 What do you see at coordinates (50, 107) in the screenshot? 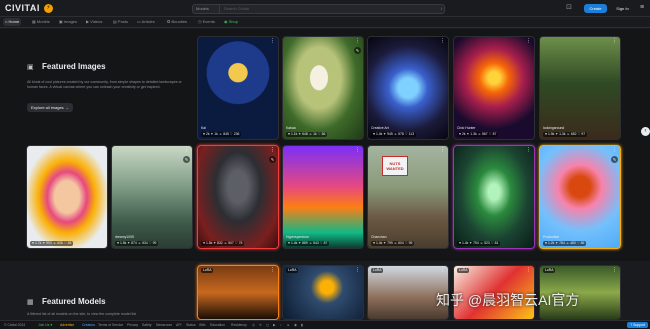
I see `explore-all-images-button: Explore all images →` at bounding box center [50, 107].